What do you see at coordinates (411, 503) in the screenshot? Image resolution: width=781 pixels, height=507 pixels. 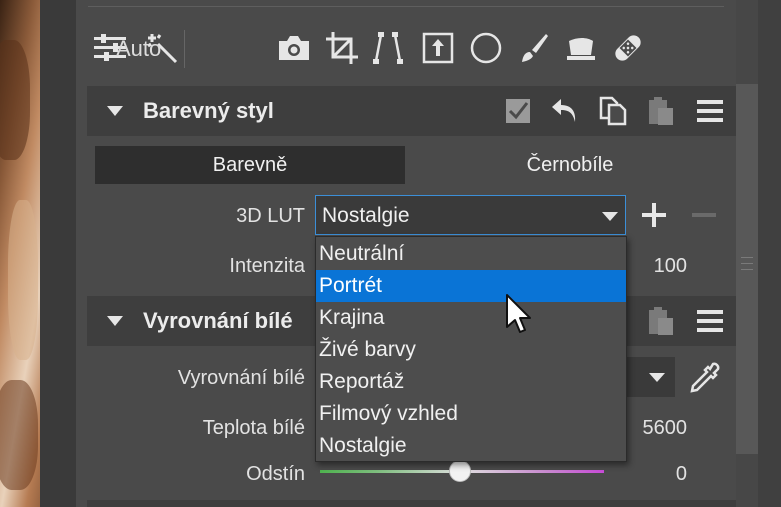 I see `next-section-header` at bounding box center [411, 503].